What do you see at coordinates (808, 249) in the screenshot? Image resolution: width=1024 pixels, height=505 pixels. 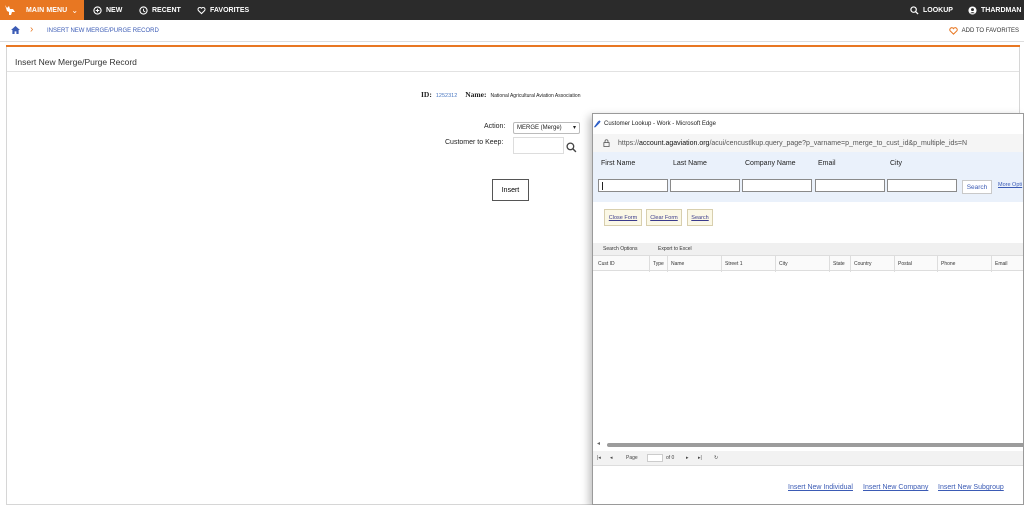 I see `grid-toolbar: Search Options Export to Excel` at bounding box center [808, 249].